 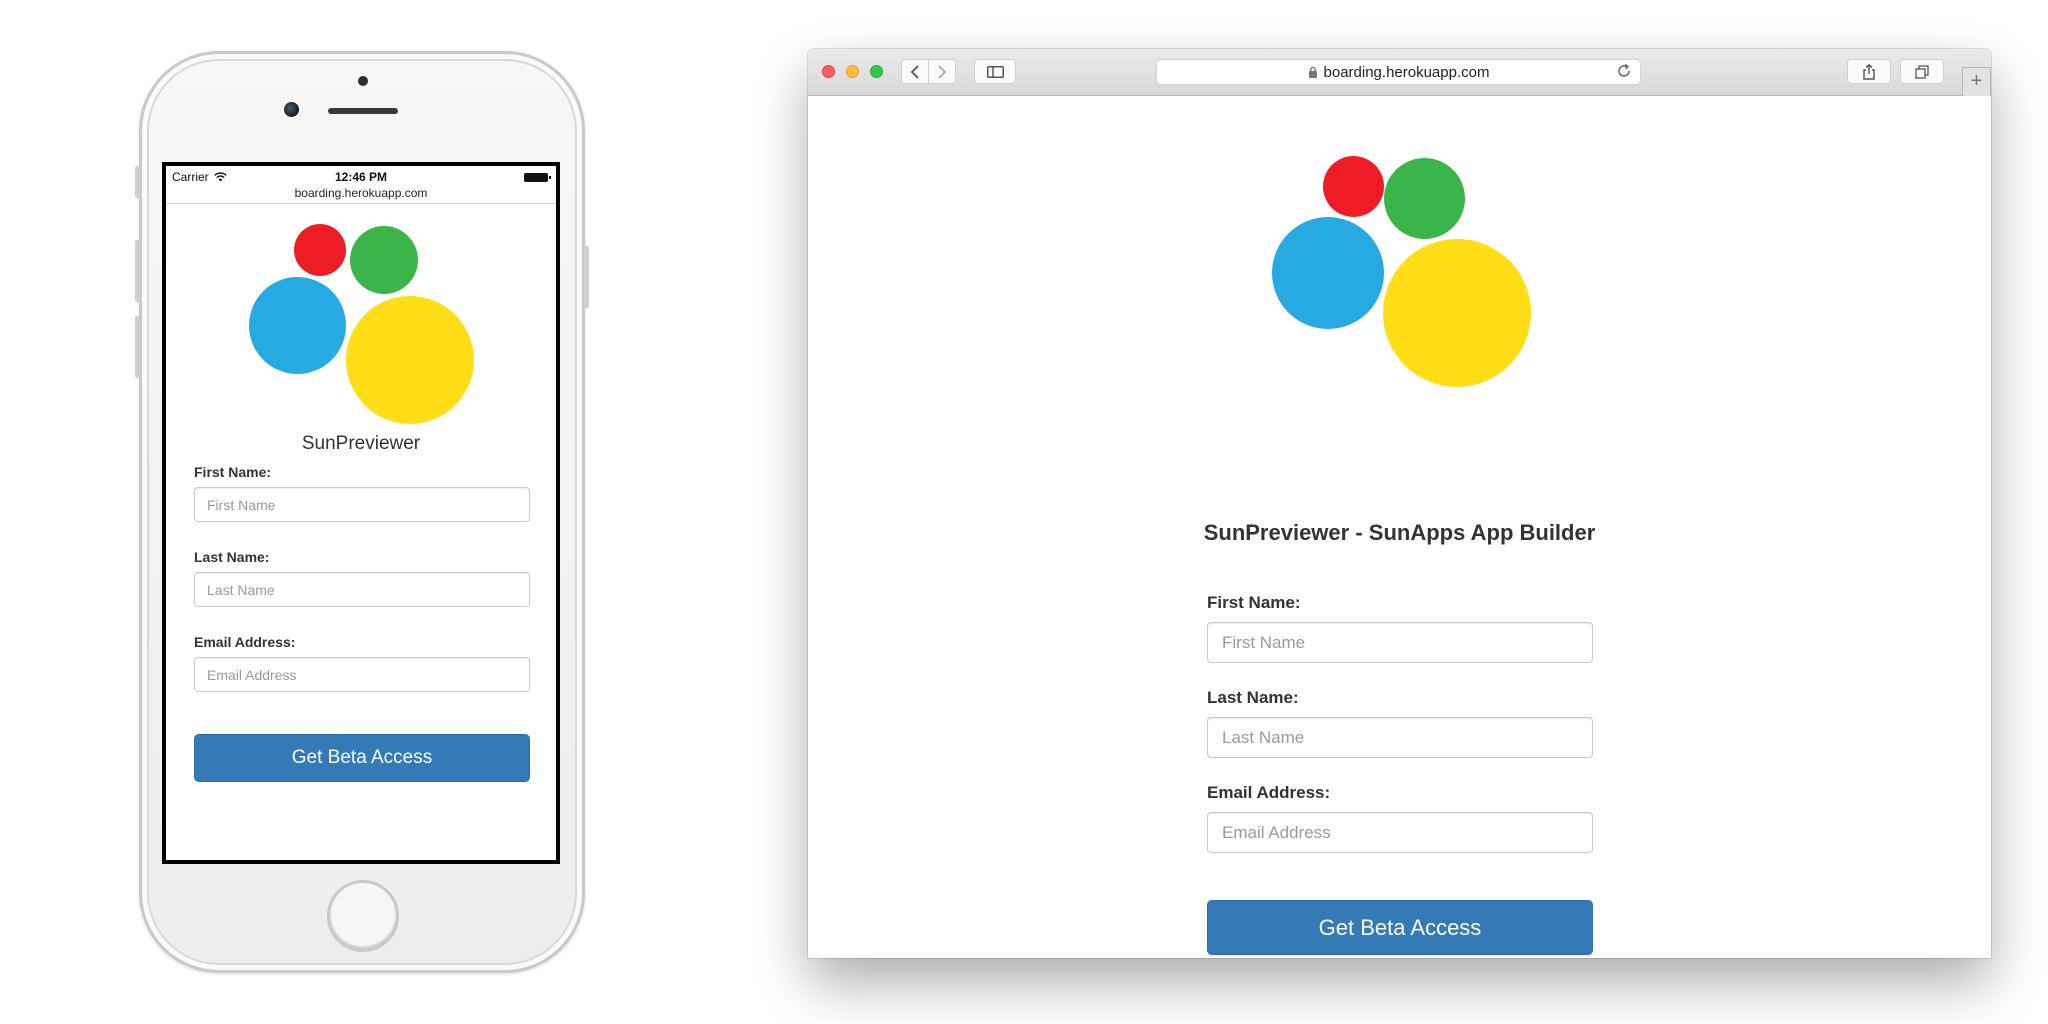 I want to click on sidebar-icon, so click(x=995, y=71).